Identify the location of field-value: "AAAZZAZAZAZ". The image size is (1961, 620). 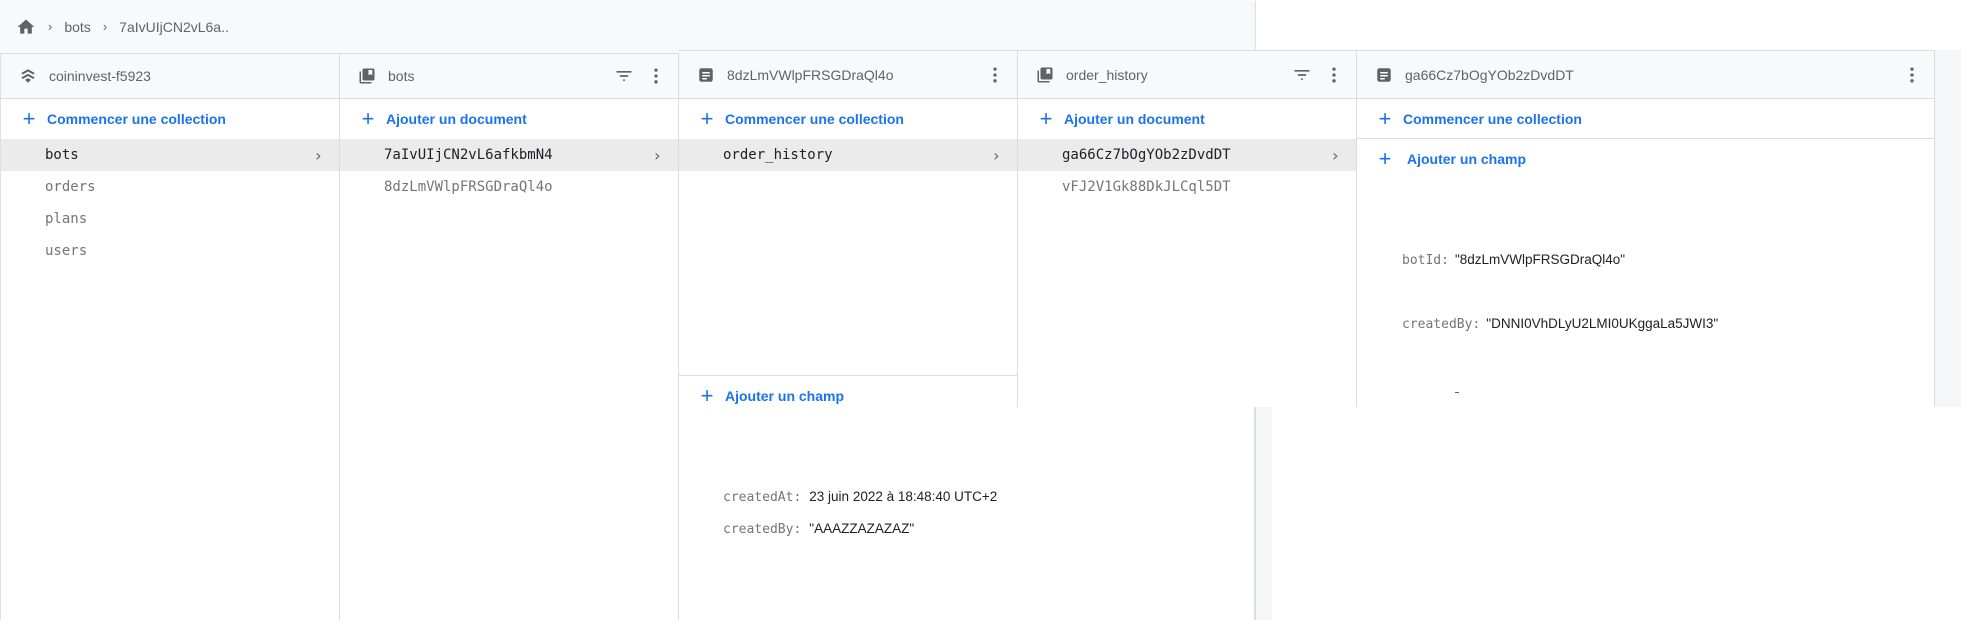
(862, 528).